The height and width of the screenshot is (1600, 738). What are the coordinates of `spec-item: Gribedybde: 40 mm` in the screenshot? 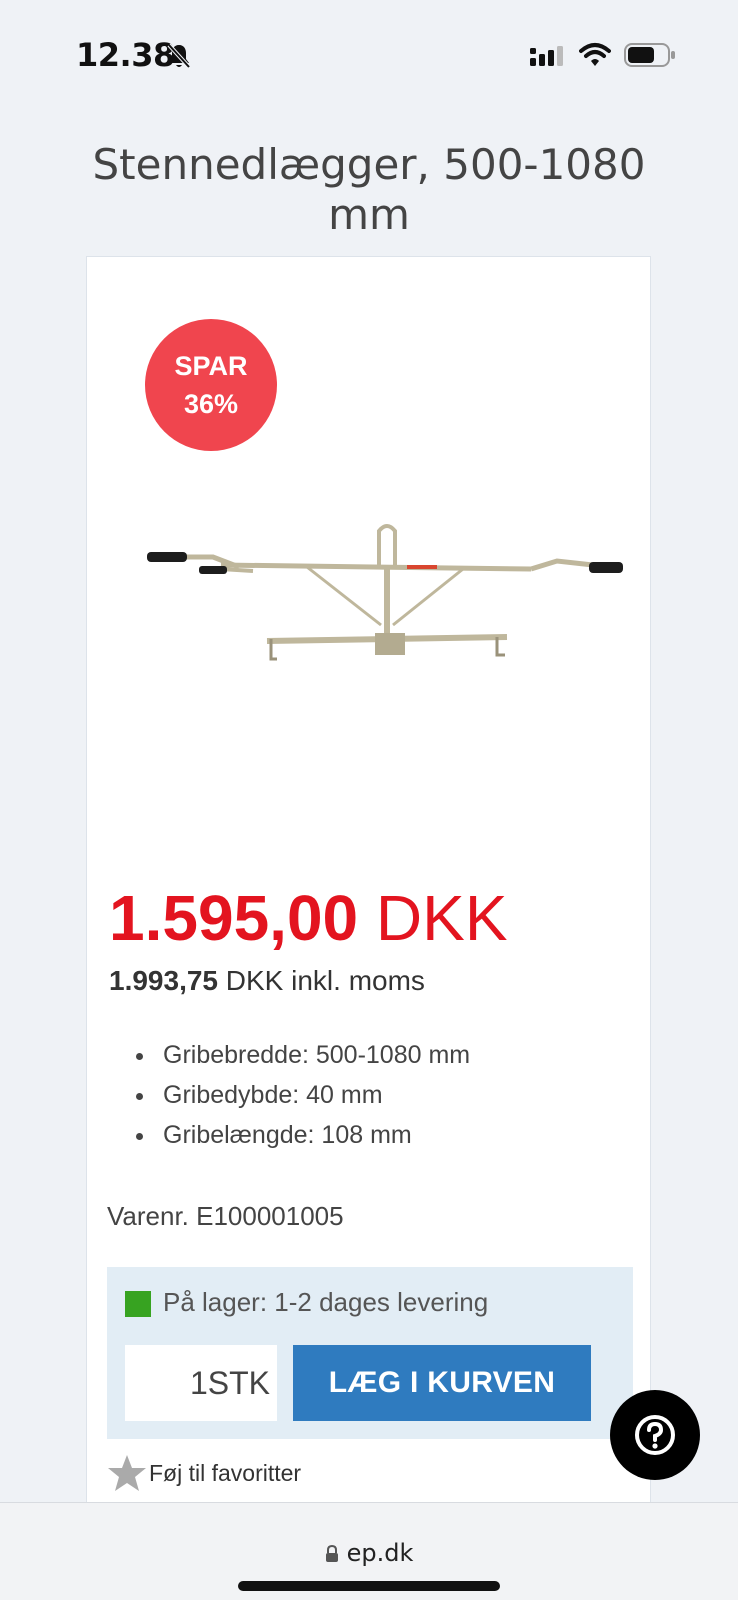 It's located at (289, 1095).